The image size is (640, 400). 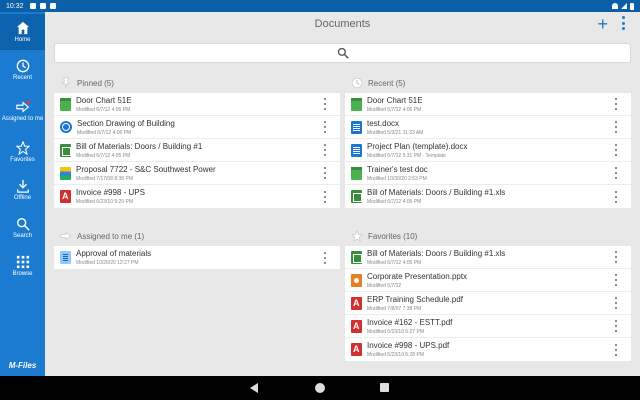 I want to click on back-icon, so click(x=254, y=388).